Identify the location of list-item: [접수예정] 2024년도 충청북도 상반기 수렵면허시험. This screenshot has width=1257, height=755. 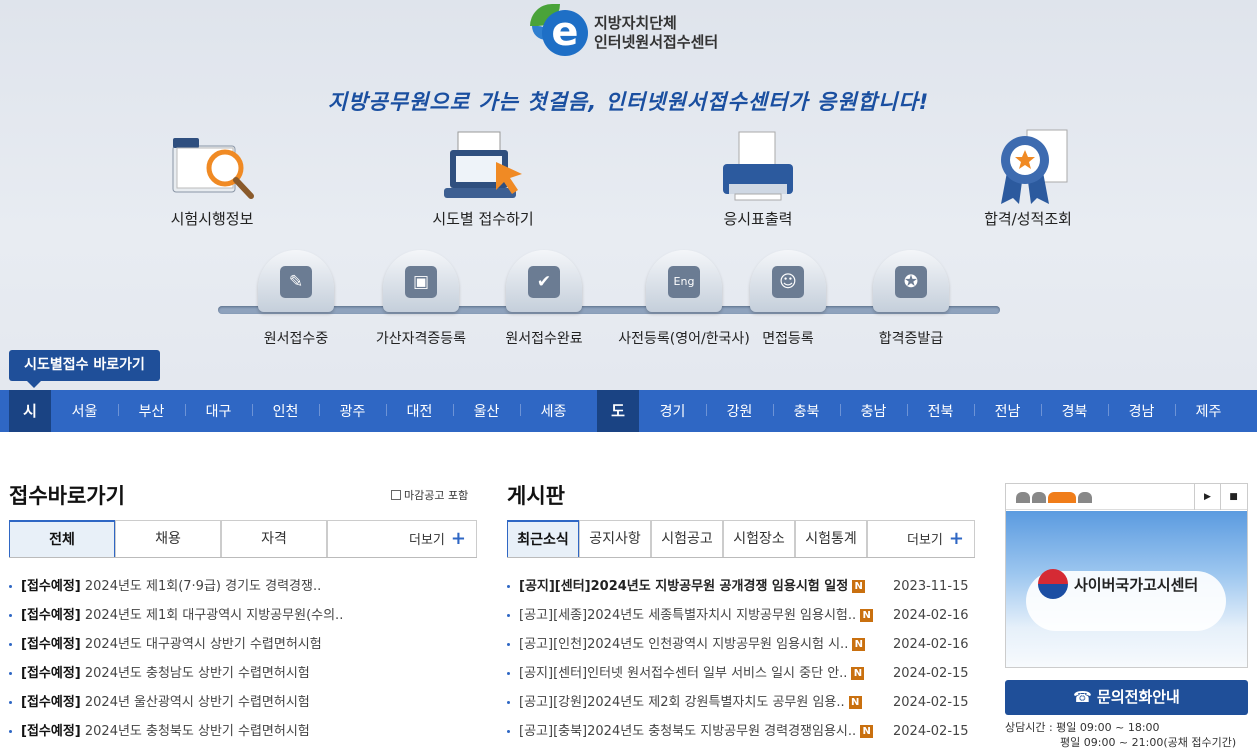
(244, 731).